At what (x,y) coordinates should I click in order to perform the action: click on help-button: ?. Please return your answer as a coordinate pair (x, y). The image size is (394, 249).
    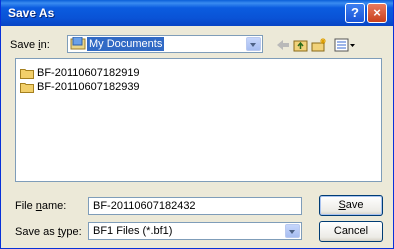
    Looking at the image, I should click on (355, 13).